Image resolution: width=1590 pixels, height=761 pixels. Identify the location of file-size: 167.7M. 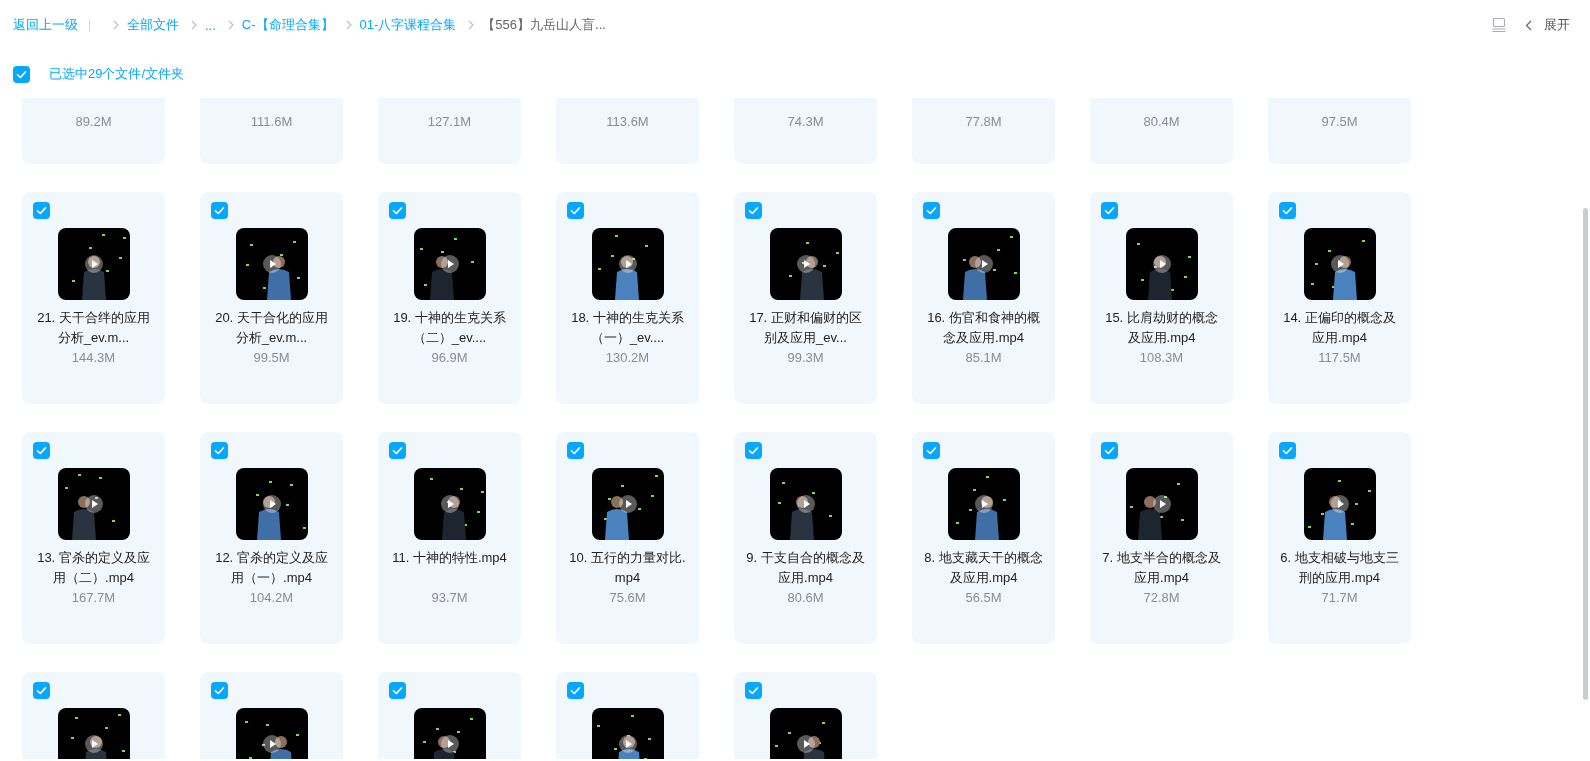
(93, 598).